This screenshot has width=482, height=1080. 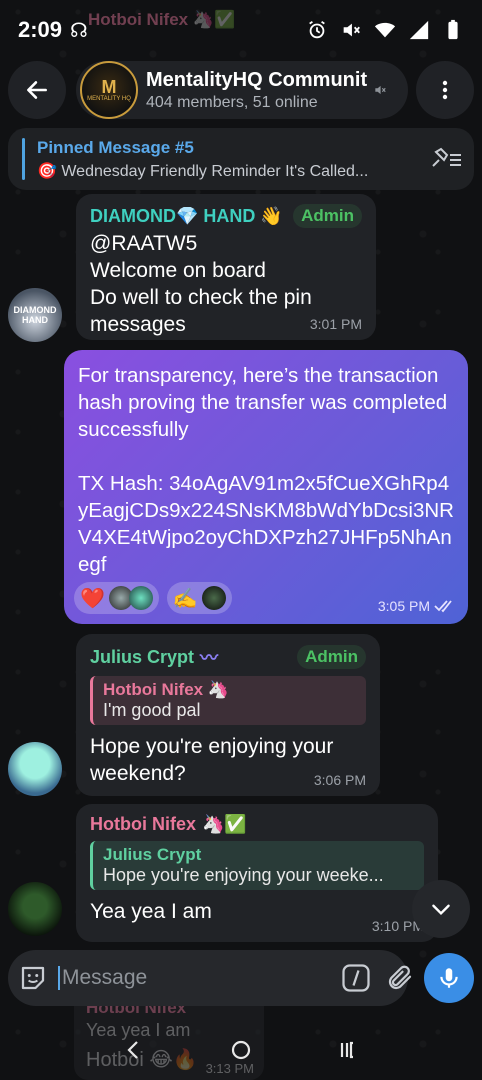 What do you see at coordinates (209, 658) in the screenshot?
I see `sender-emoji: 〰` at bounding box center [209, 658].